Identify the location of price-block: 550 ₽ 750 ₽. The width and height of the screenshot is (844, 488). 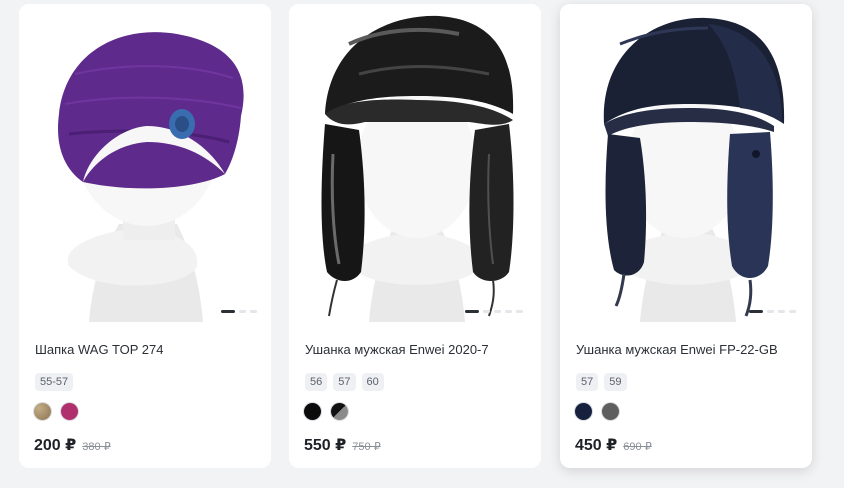
(342, 445).